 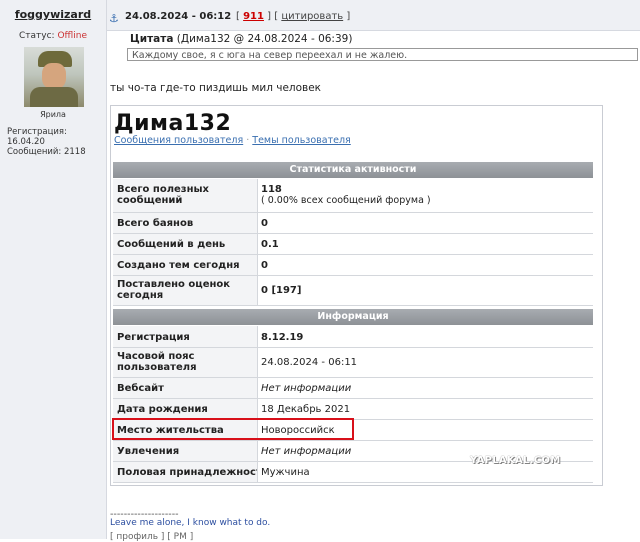 What do you see at coordinates (53, 114) in the screenshot?
I see `avatar-caption: Ярила` at bounding box center [53, 114].